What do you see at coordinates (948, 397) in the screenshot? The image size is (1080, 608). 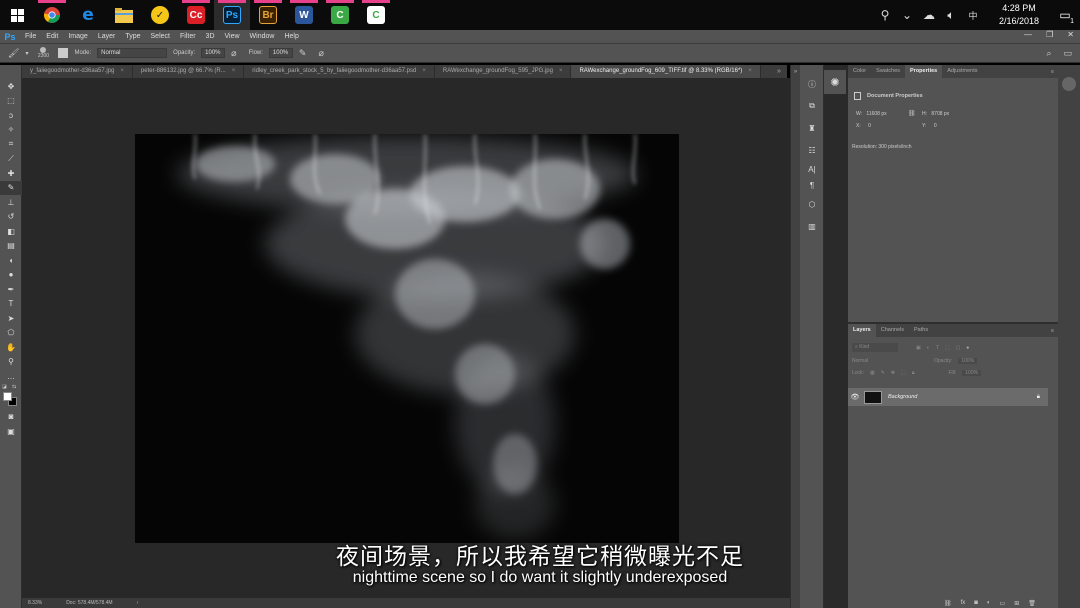 I see `layer-row-background: 👁︎ Background 🔒︎` at bounding box center [948, 397].